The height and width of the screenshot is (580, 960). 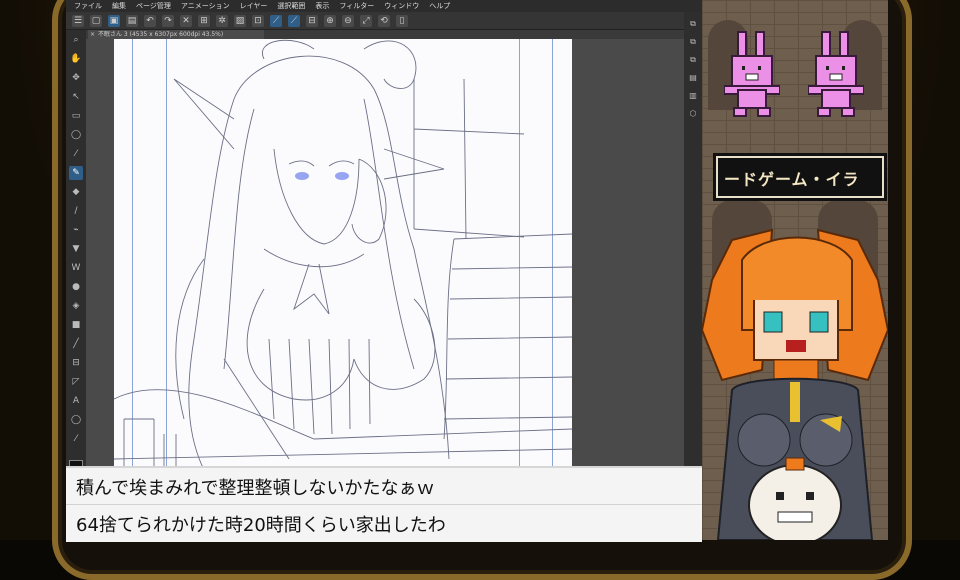 What do you see at coordinates (312, 20) in the screenshot?
I see `grid-icon: ⊟` at bounding box center [312, 20].